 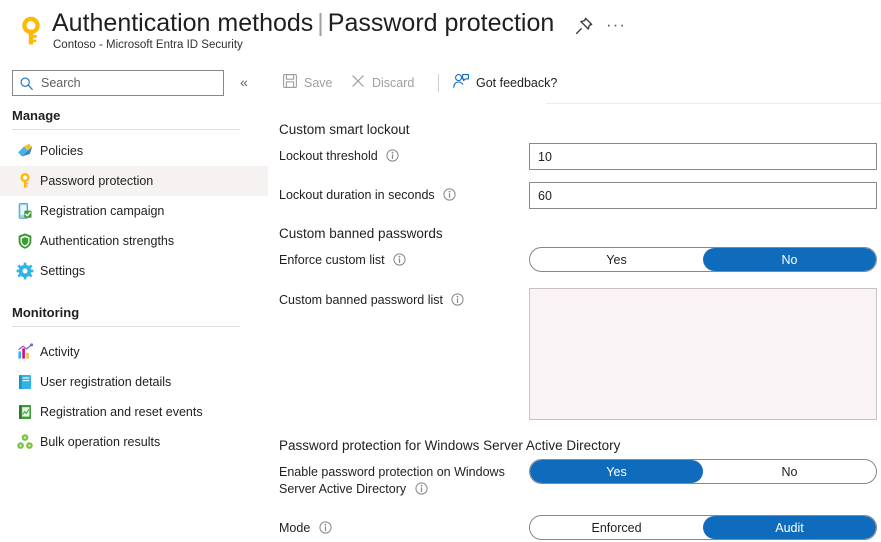 What do you see at coordinates (789, 471) in the screenshot?
I see `enable-on-windows-ad-option-no: No` at bounding box center [789, 471].